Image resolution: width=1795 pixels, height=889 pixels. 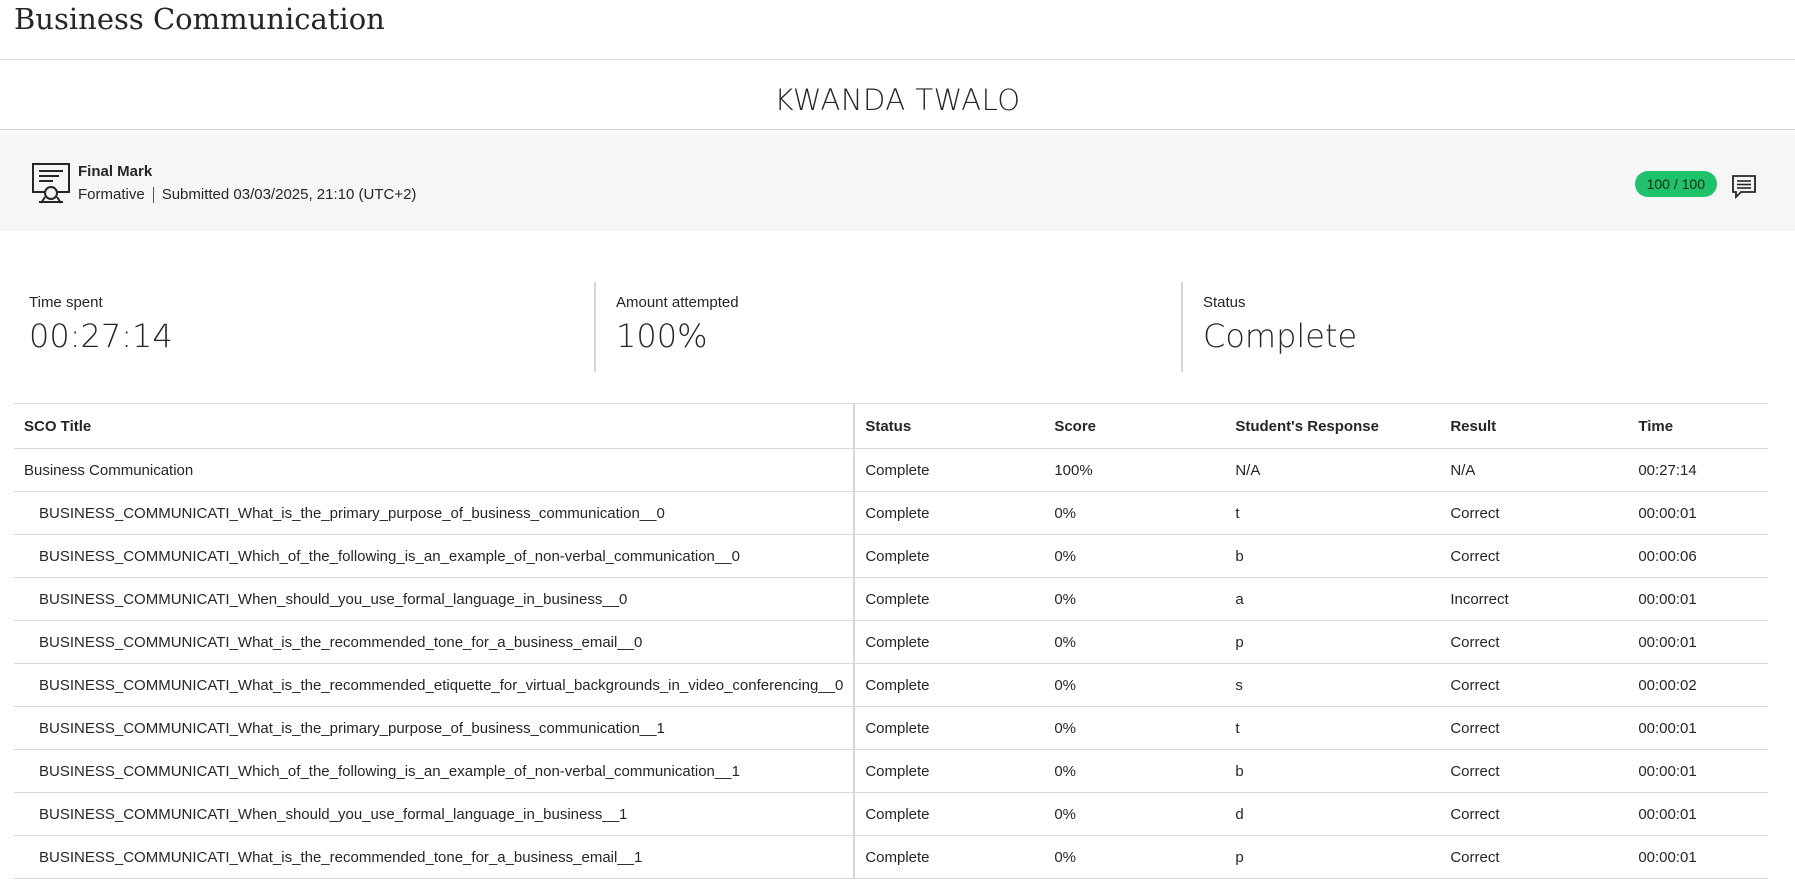 What do you see at coordinates (1280, 336) in the screenshot?
I see `stat-value: Complete` at bounding box center [1280, 336].